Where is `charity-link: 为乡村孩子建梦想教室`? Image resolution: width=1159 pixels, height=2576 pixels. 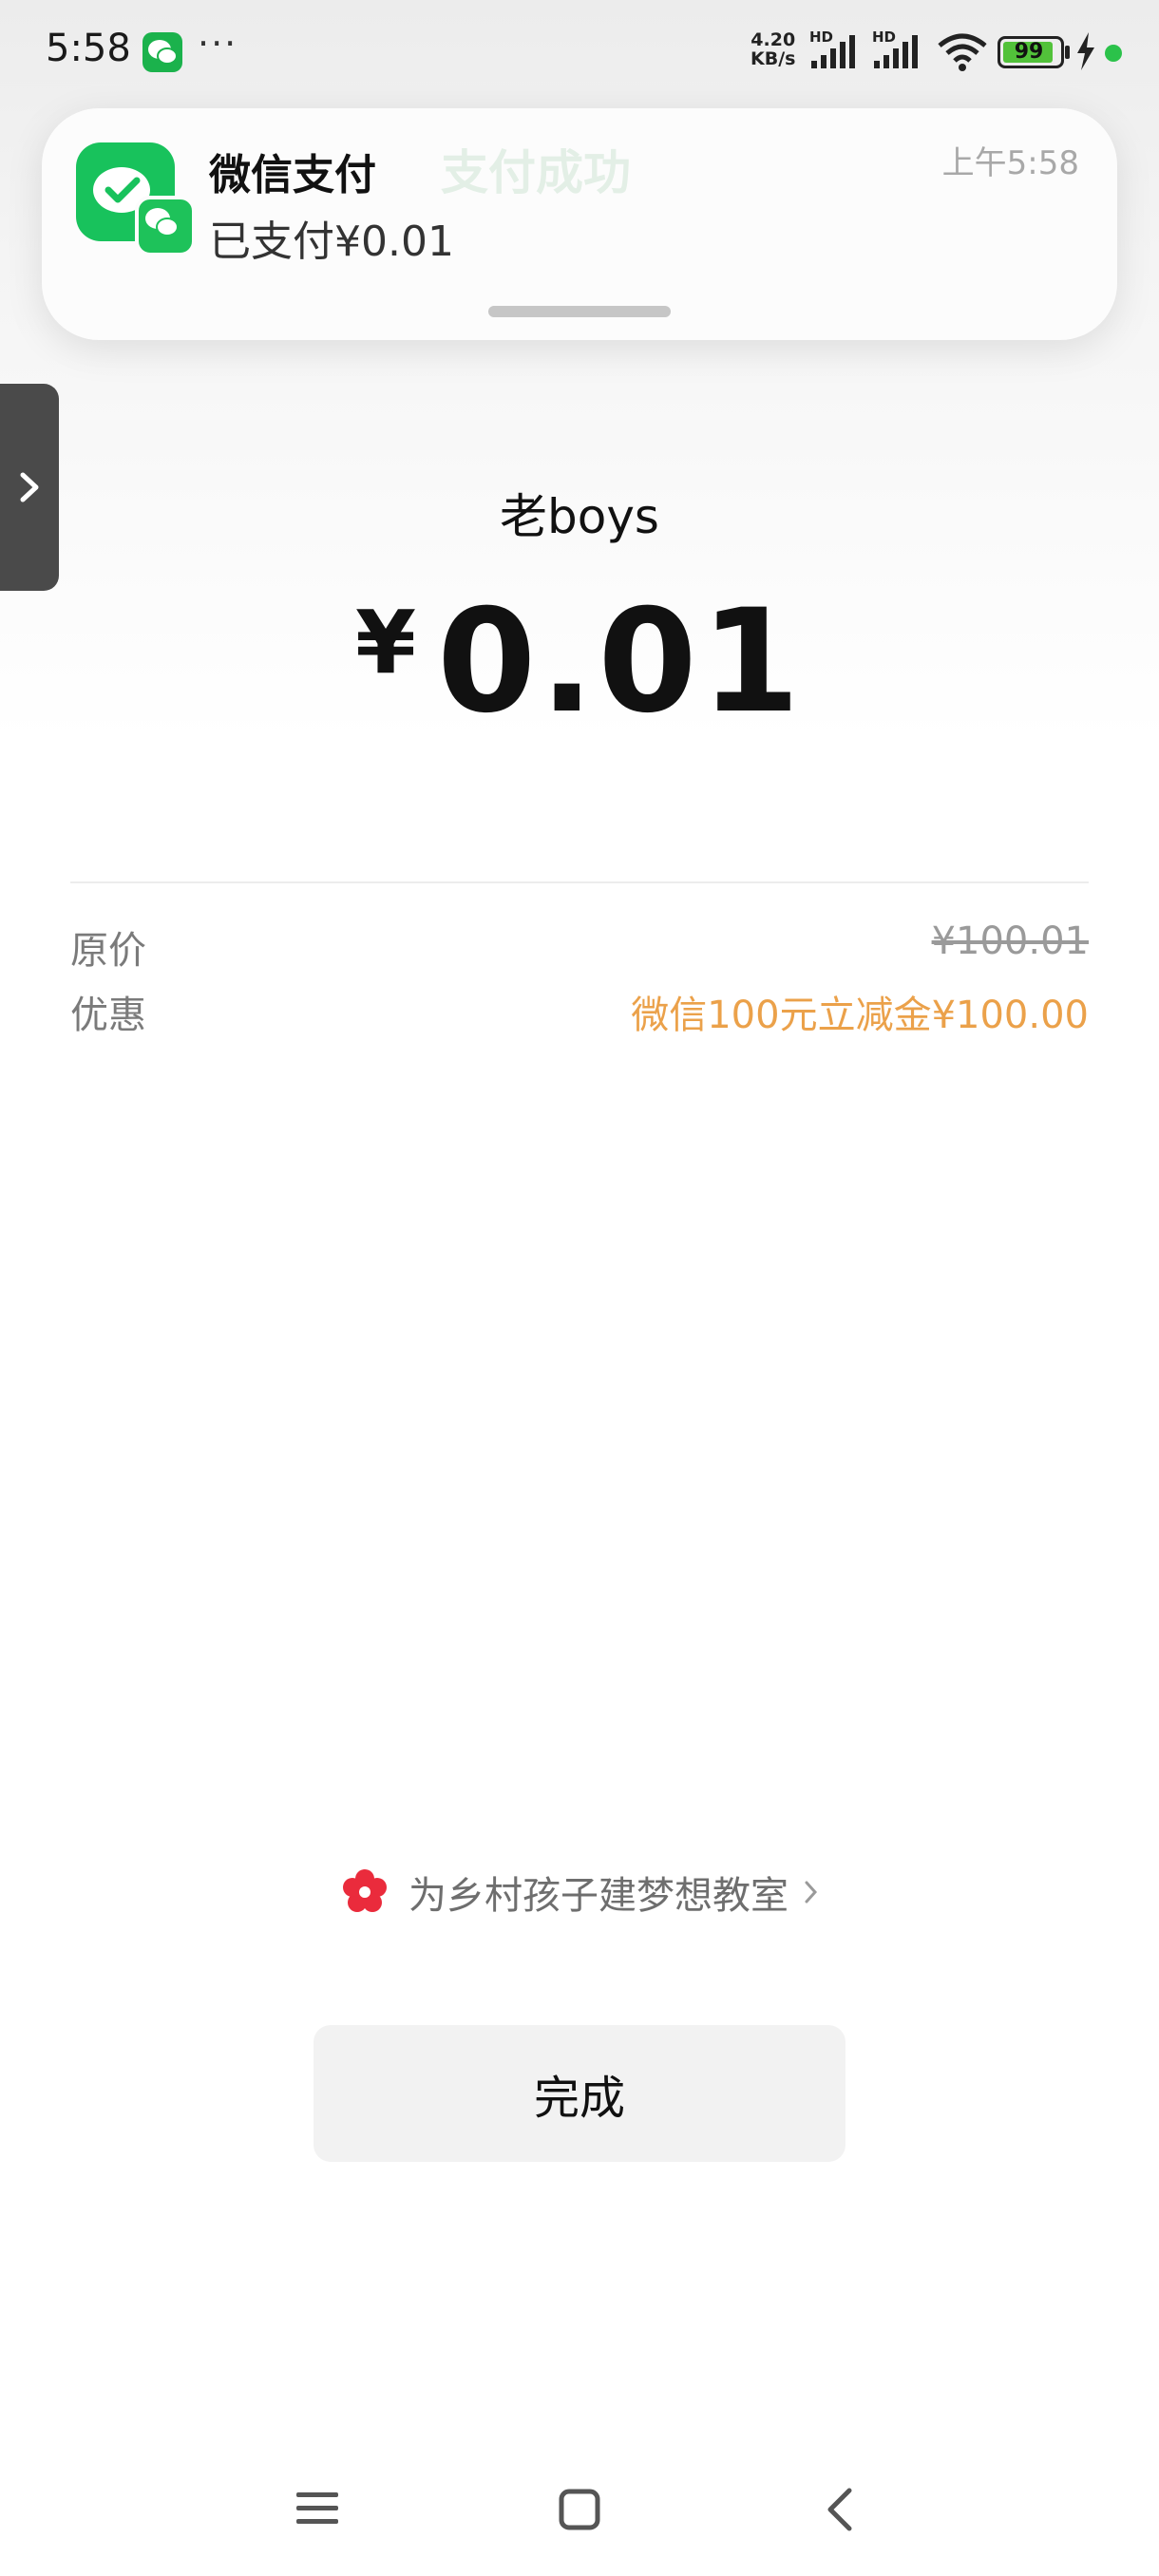
charity-link: 为乡村孩子建梦想教室 is located at coordinates (579, 1892).